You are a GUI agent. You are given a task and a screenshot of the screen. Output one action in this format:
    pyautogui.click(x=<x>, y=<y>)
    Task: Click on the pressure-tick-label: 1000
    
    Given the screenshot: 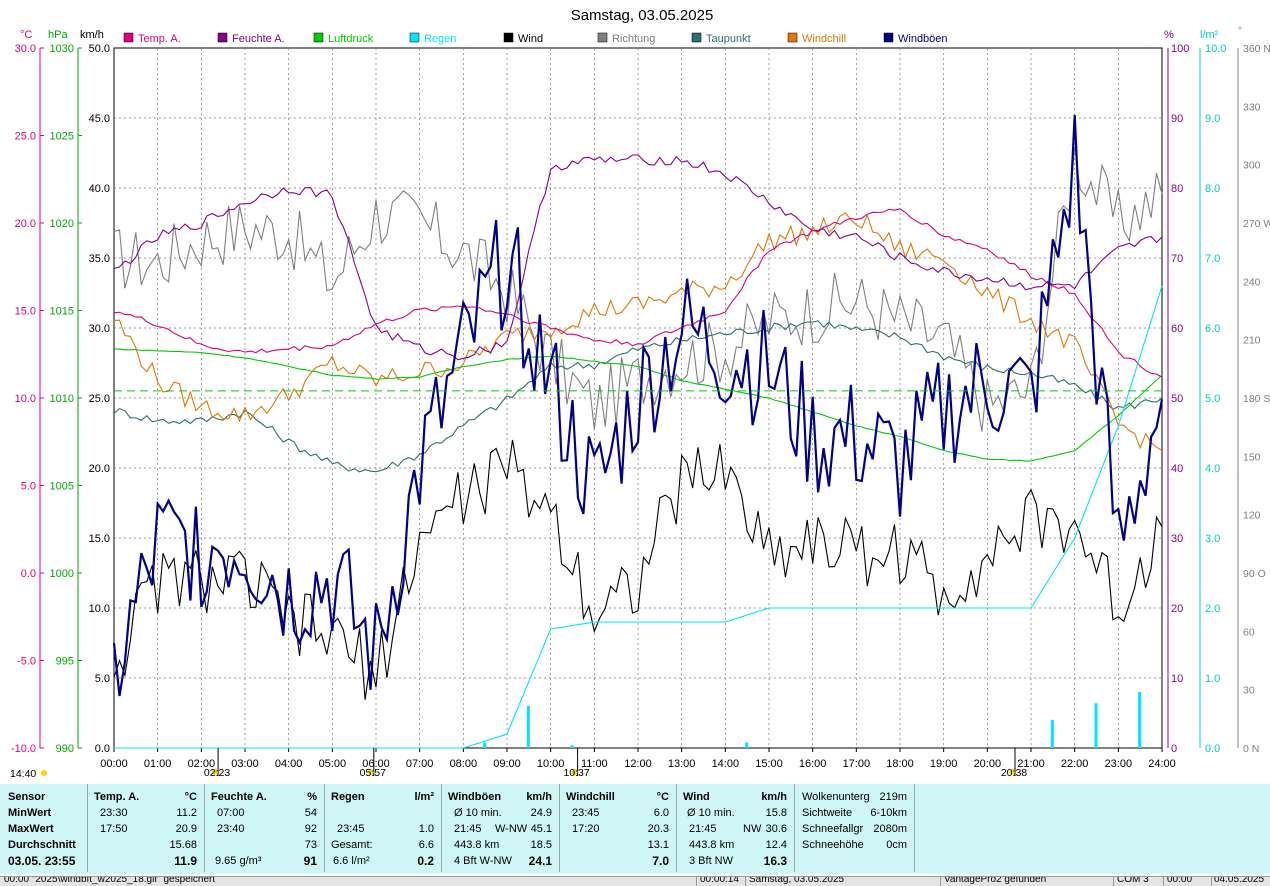 What is the action you would take?
    pyautogui.click(x=62, y=574)
    